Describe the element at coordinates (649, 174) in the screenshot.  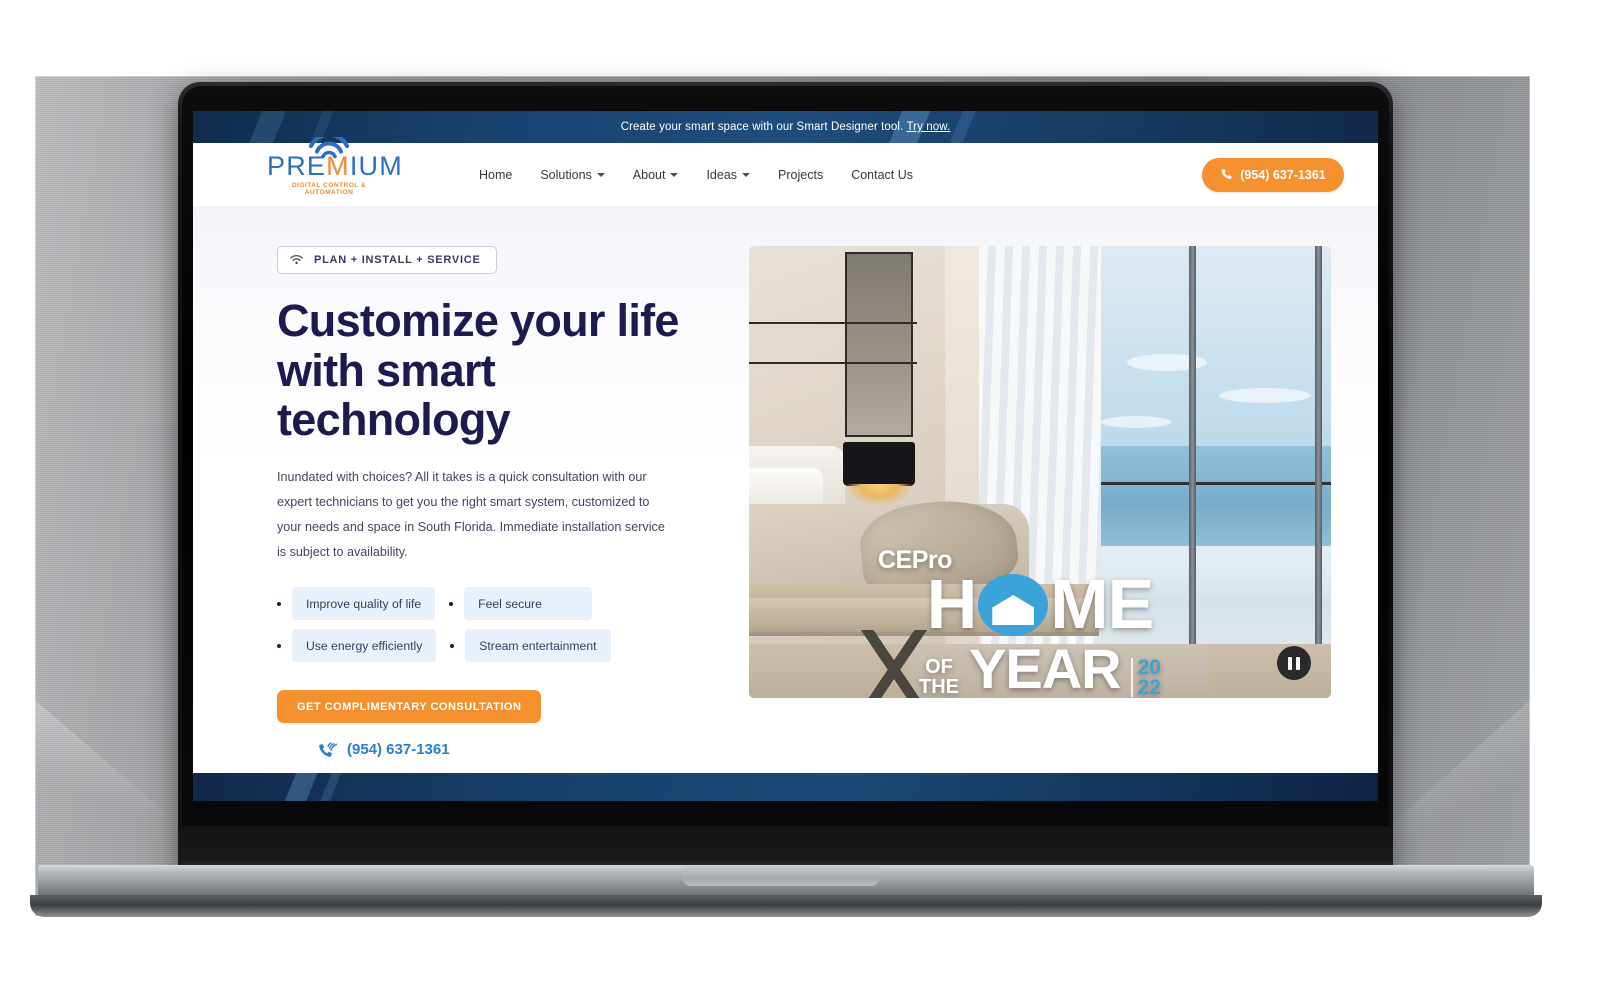
I see `nav-label: About` at that location.